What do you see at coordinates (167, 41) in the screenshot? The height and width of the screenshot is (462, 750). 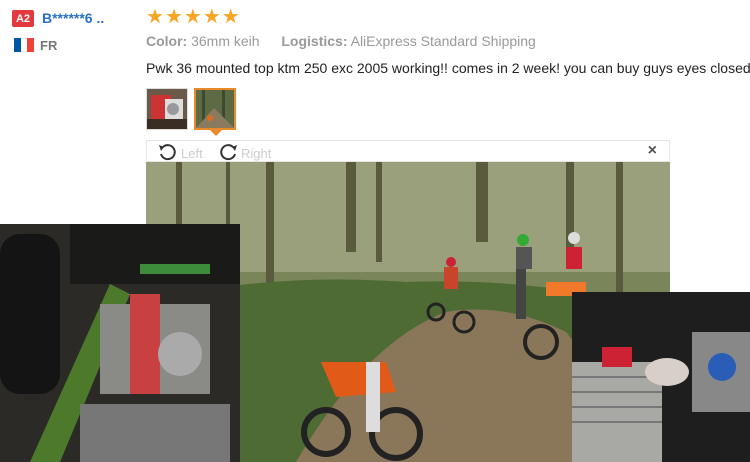 I see `color-label: Color:` at bounding box center [167, 41].